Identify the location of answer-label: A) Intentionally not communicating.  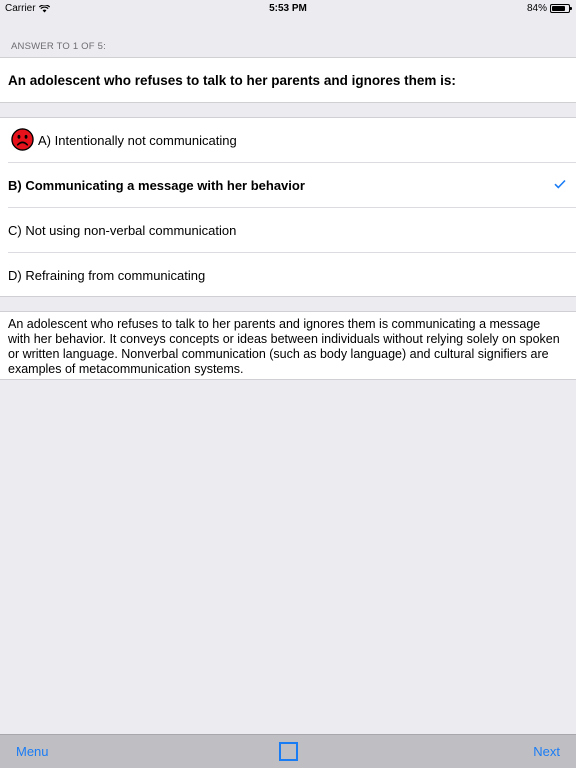
(137, 140).